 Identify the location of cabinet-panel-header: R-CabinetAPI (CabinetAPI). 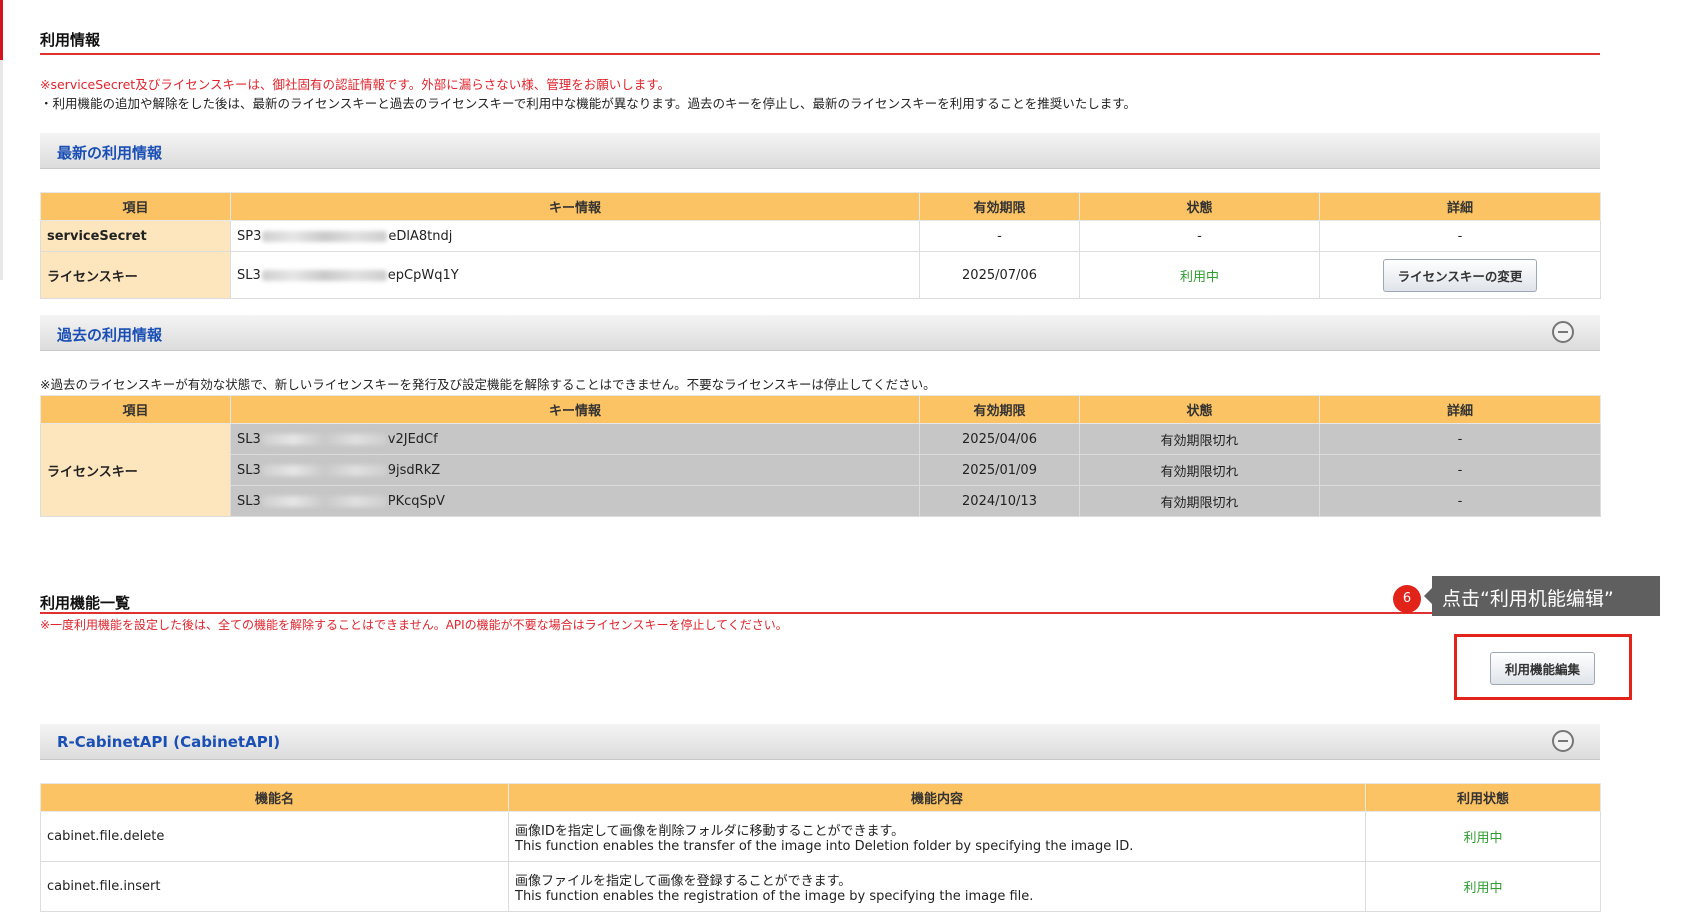
(820, 742).